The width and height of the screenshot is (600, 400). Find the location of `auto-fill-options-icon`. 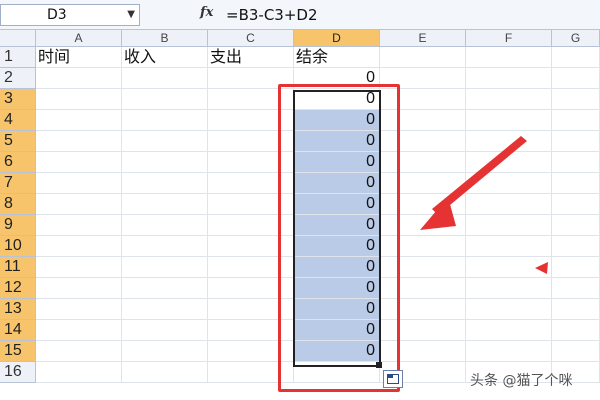

auto-fill-options-icon is located at coordinates (393, 379).